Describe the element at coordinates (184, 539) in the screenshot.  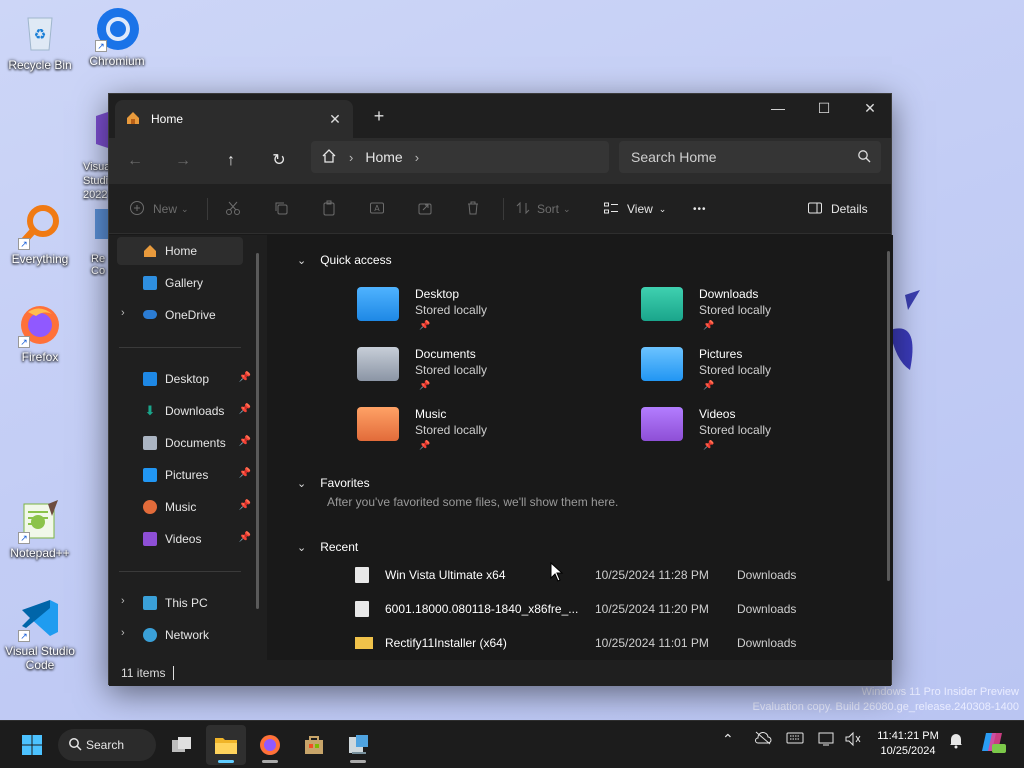
I see `sidebar-item-videos: Videos 📌` at that location.